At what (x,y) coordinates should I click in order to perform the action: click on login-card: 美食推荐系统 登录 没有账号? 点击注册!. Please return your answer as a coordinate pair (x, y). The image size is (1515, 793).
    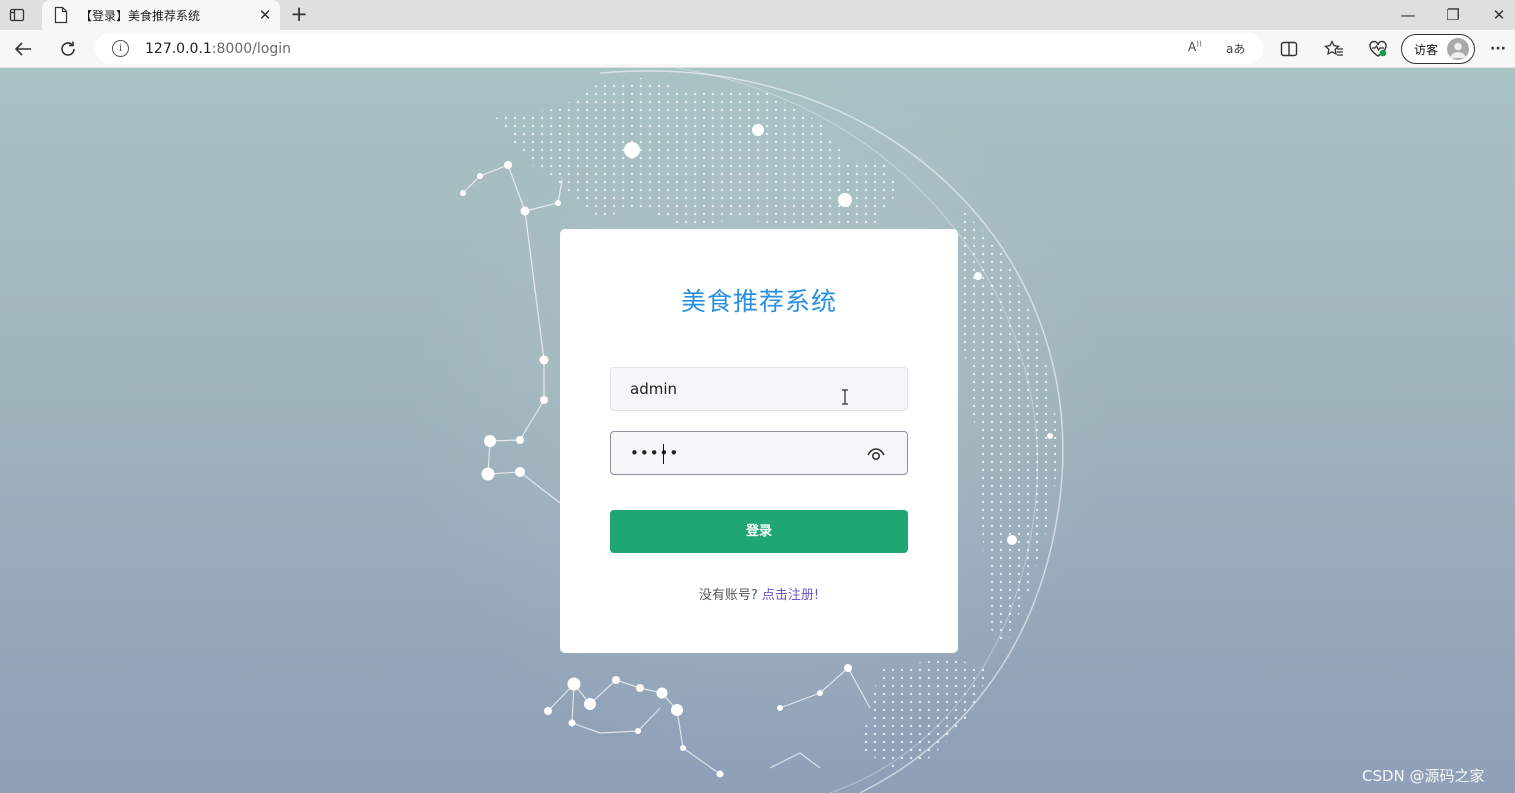
    Looking at the image, I should click on (759, 441).